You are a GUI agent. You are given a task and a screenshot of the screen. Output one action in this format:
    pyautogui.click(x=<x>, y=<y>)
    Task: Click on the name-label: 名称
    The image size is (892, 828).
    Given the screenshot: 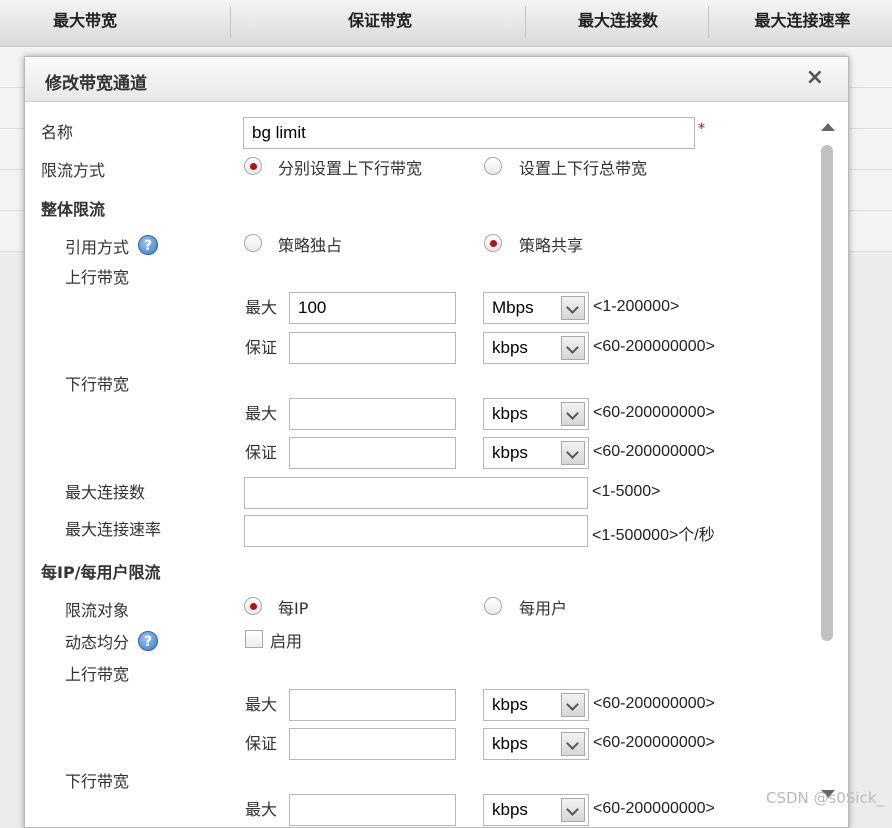 What is the action you would take?
    pyautogui.click(x=57, y=132)
    